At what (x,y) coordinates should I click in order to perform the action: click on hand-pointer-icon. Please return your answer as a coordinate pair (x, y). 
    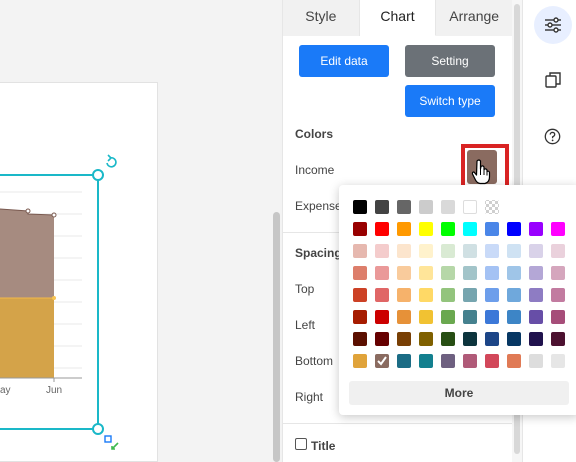
    Looking at the image, I should click on (481, 172).